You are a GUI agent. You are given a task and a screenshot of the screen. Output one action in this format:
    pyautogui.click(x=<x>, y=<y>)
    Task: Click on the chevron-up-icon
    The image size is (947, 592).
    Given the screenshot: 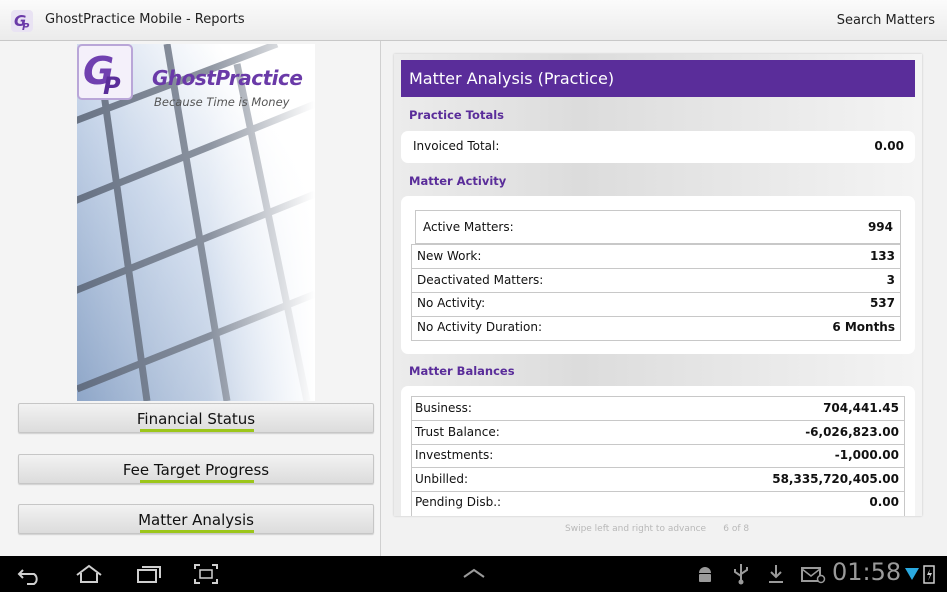 What is the action you would take?
    pyautogui.click(x=474, y=574)
    